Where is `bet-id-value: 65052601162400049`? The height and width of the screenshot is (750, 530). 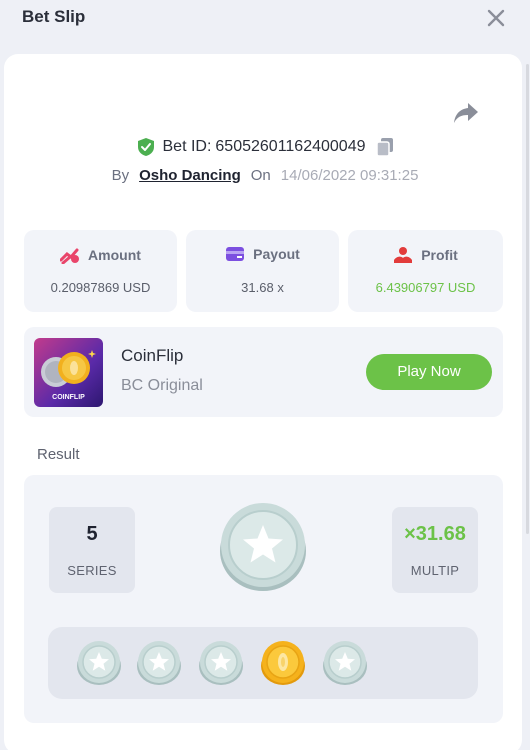
bet-id-value: 65052601162400049 is located at coordinates (290, 146).